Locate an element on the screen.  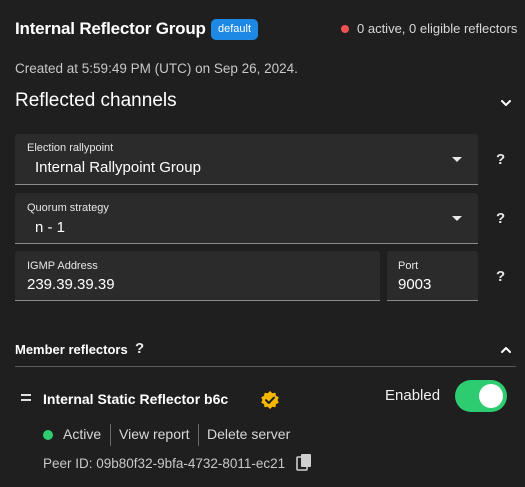
member-reflectors-help-button: ? is located at coordinates (139, 348).